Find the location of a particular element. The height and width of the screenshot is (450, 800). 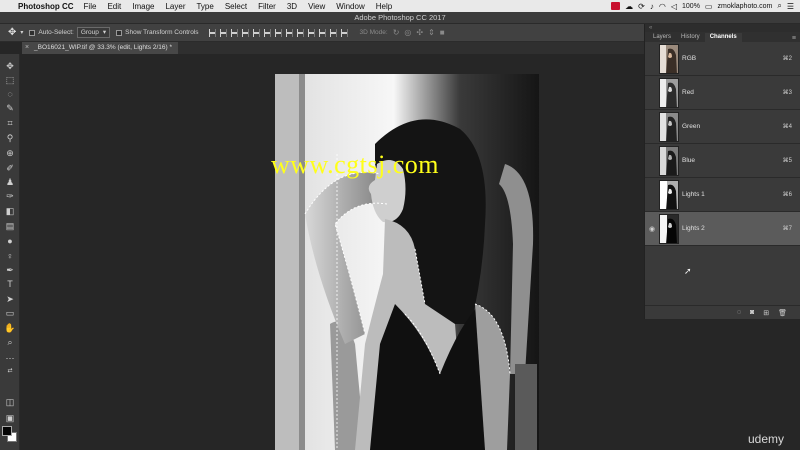

3d-pan-icon: ✣ is located at coordinates (419, 32).